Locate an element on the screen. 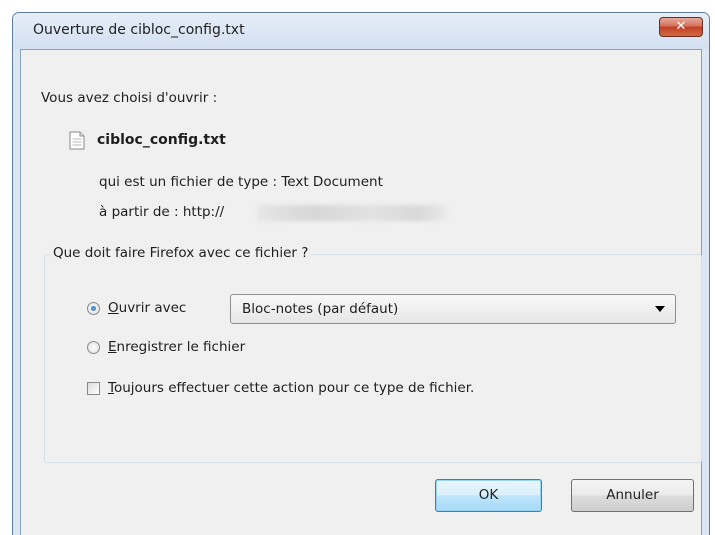  redacted-url is located at coordinates (352, 213).